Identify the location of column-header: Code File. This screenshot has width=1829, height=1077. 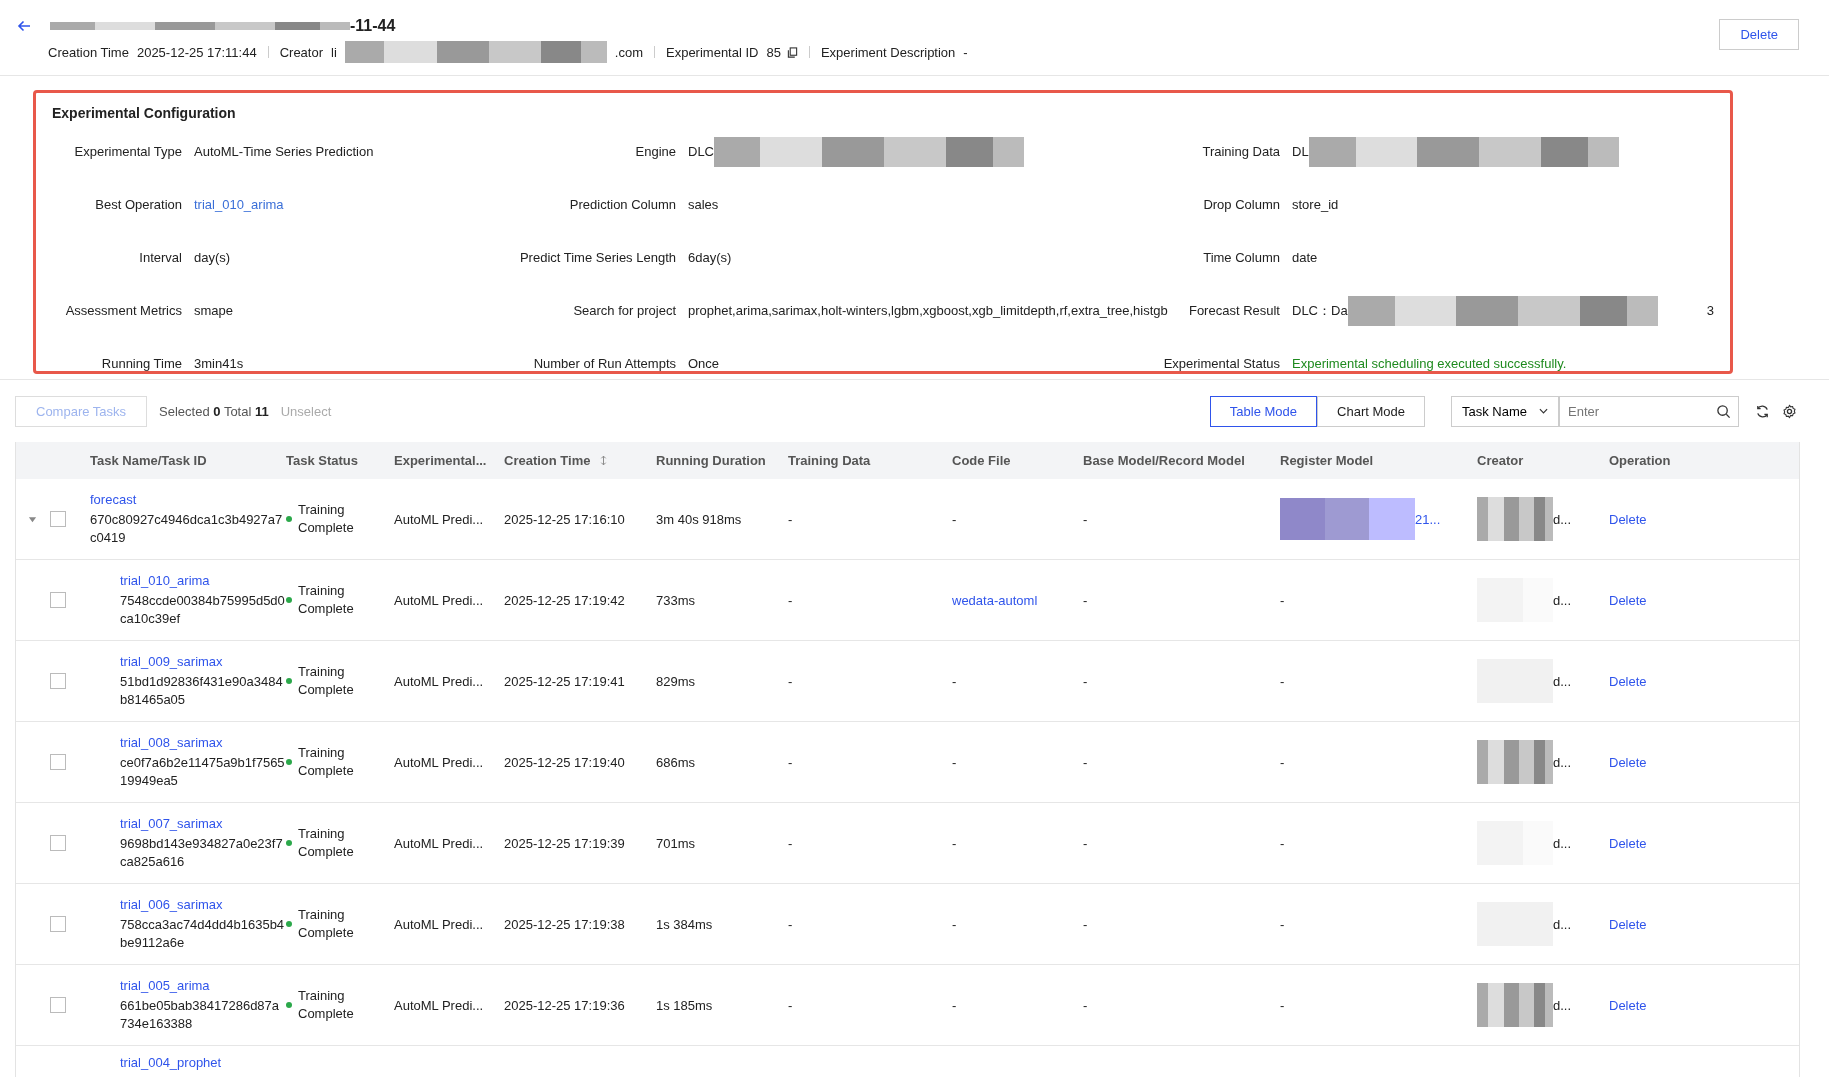
(981, 460).